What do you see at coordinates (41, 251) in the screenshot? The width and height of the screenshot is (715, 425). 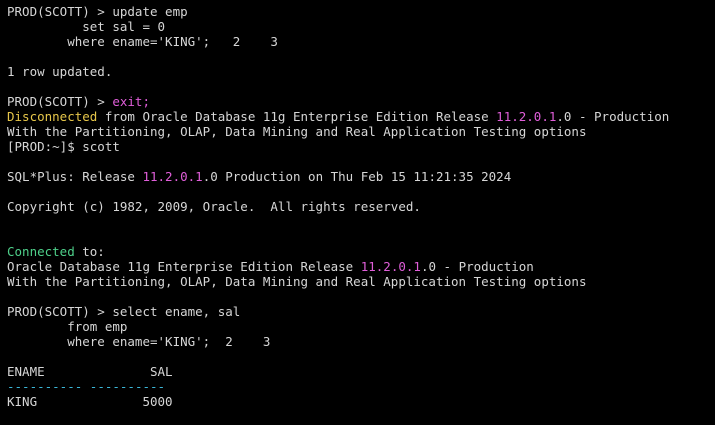 I see `terminal-text-green: Connected` at bounding box center [41, 251].